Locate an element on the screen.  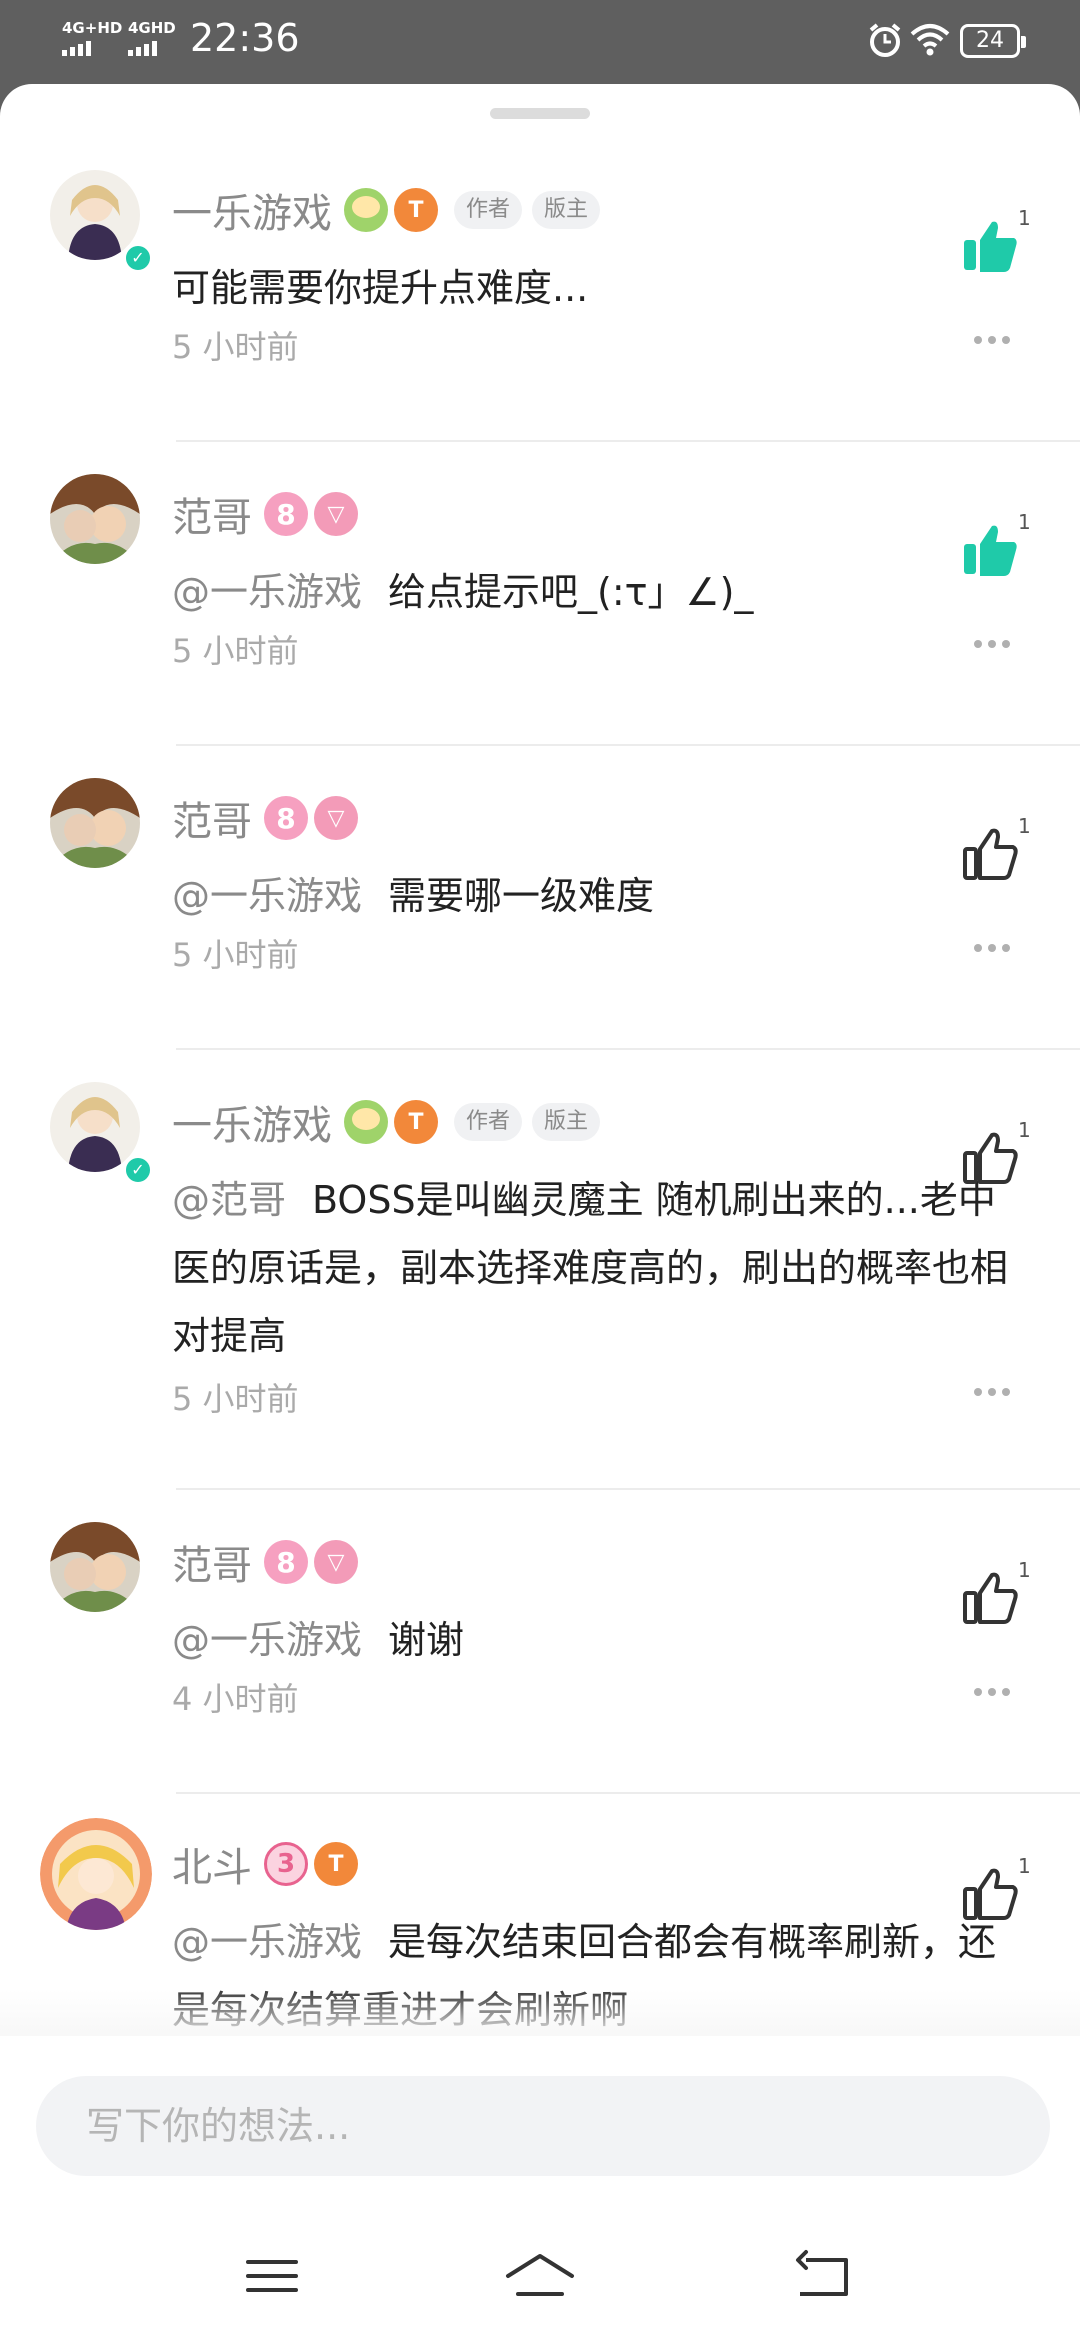
menu-icon is located at coordinates (272, 2276).